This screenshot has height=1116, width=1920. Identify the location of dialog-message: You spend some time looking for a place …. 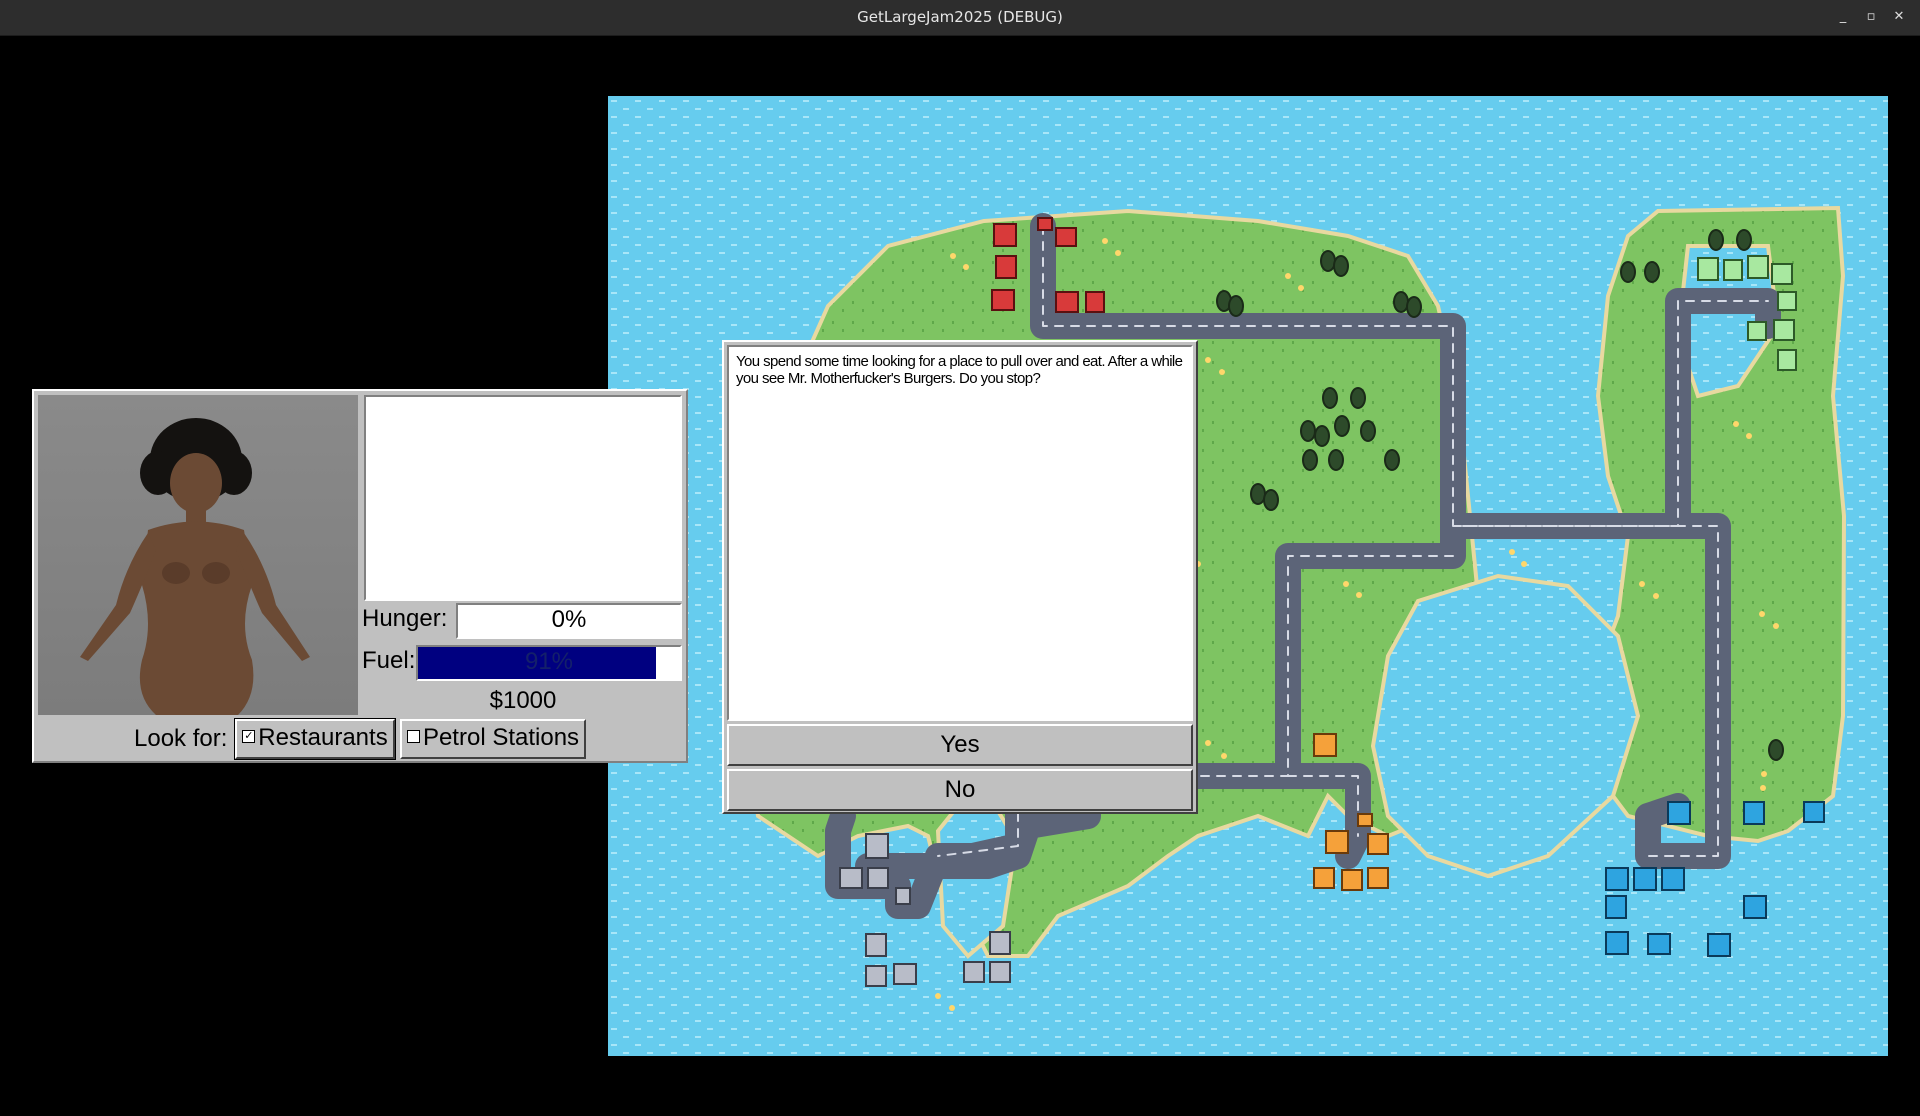
(960, 533).